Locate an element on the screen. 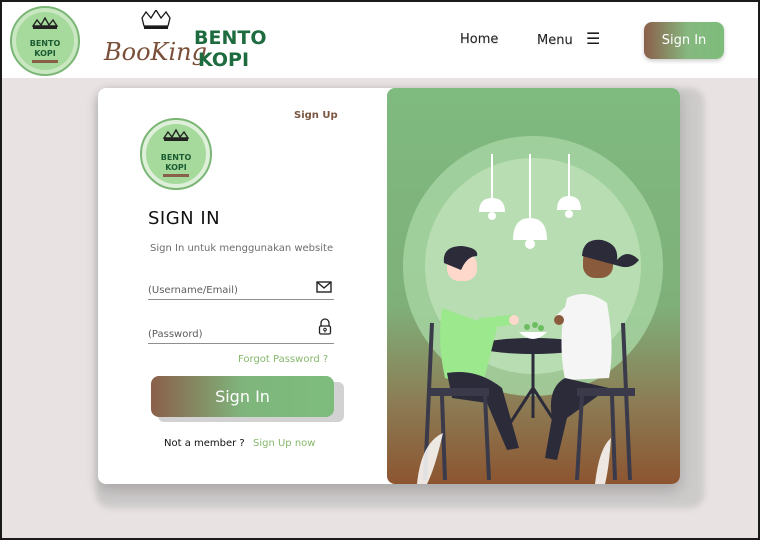 The image size is (760, 540). card-badge-text-bottom: KOPI is located at coordinates (176, 167).